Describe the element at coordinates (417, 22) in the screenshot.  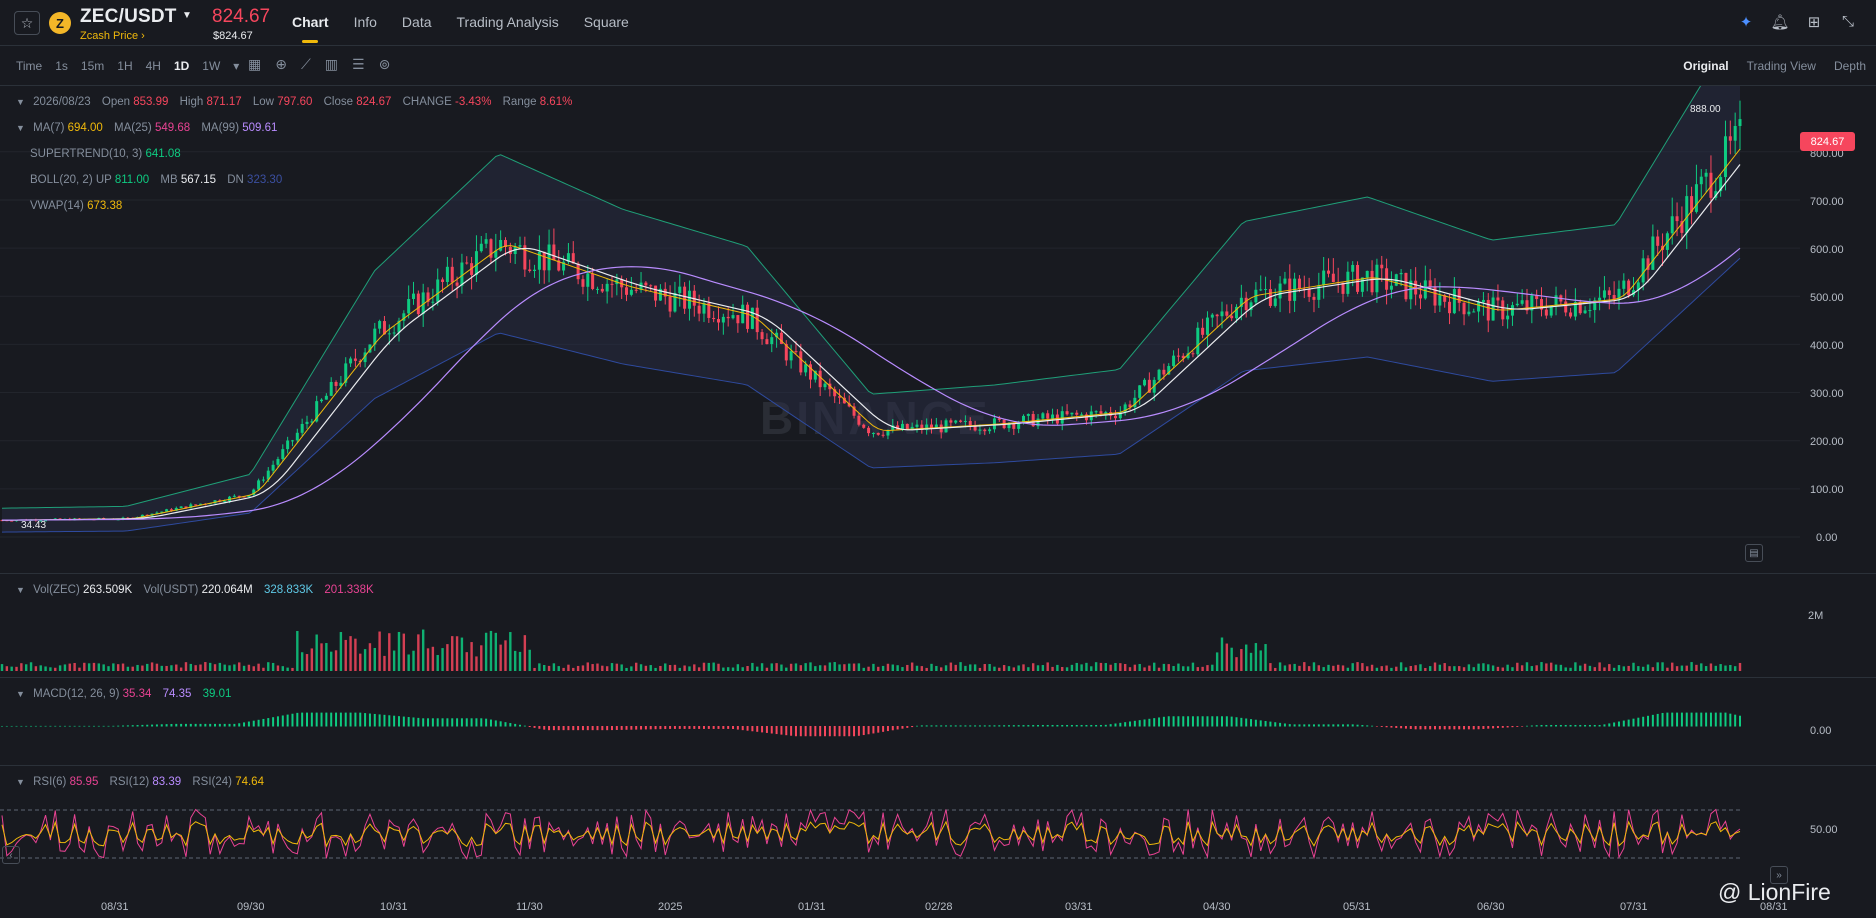
I see `tab-data: Data` at that location.